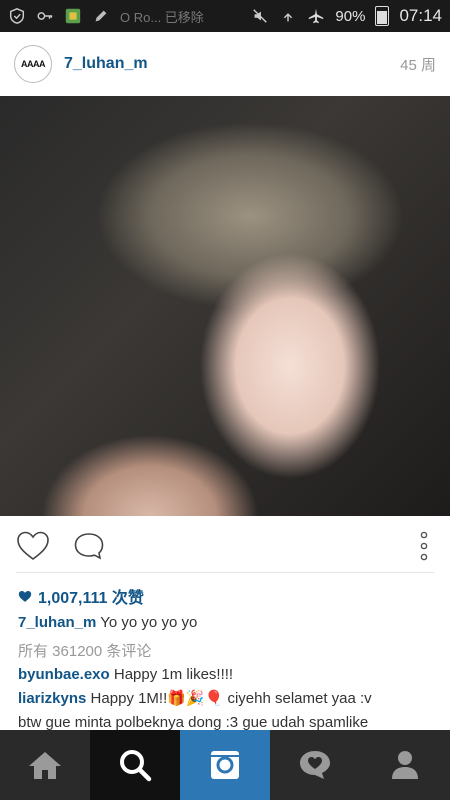 This screenshot has height=800, width=450. I want to click on status-bar: O Ro... 已移除 90% 07:14, so click(225, 16).